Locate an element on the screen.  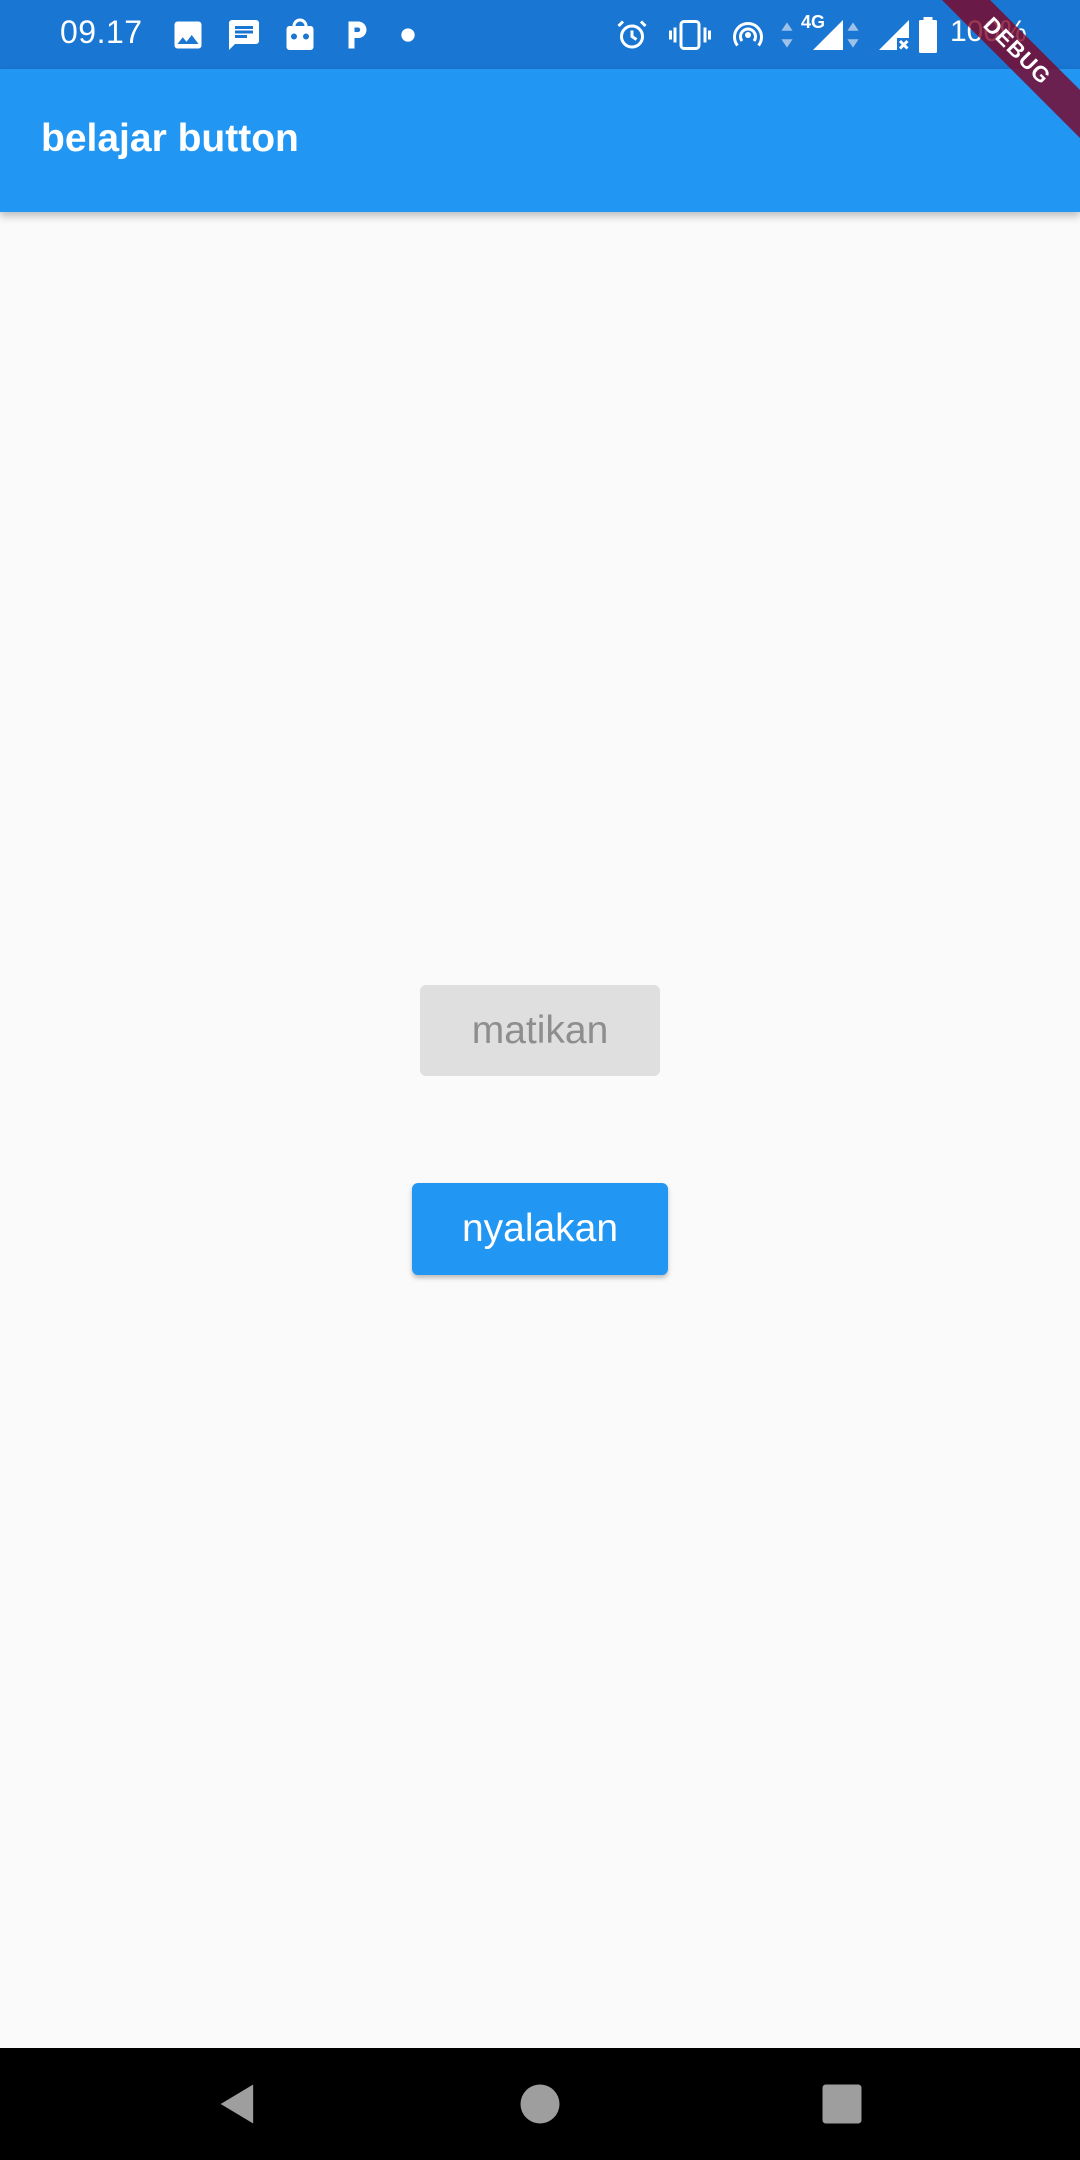
image-icon is located at coordinates (188, 35).